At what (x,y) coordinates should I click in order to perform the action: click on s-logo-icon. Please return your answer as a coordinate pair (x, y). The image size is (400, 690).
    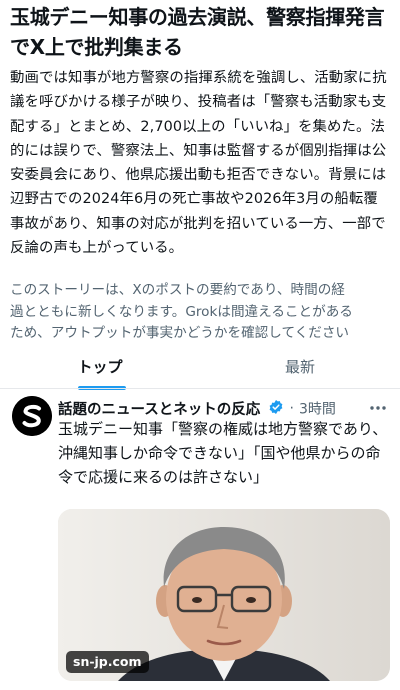
    Looking at the image, I should click on (32, 416).